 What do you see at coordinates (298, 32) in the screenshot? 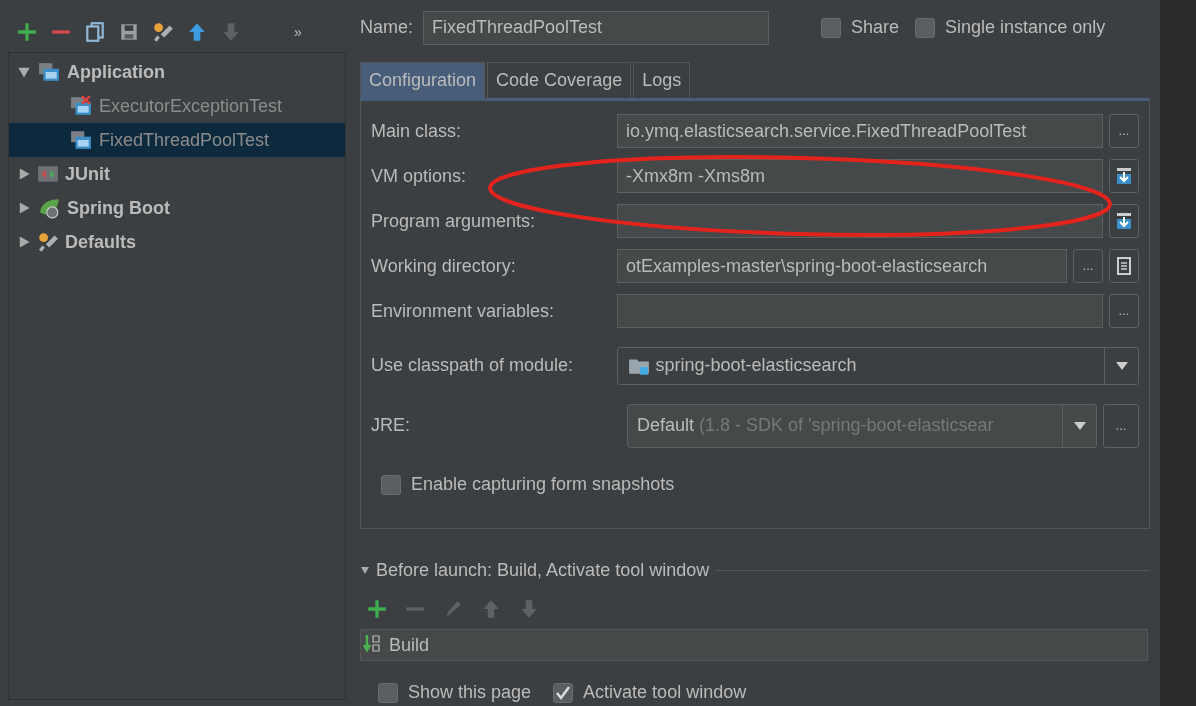
I see `overflow-chevron: »` at bounding box center [298, 32].